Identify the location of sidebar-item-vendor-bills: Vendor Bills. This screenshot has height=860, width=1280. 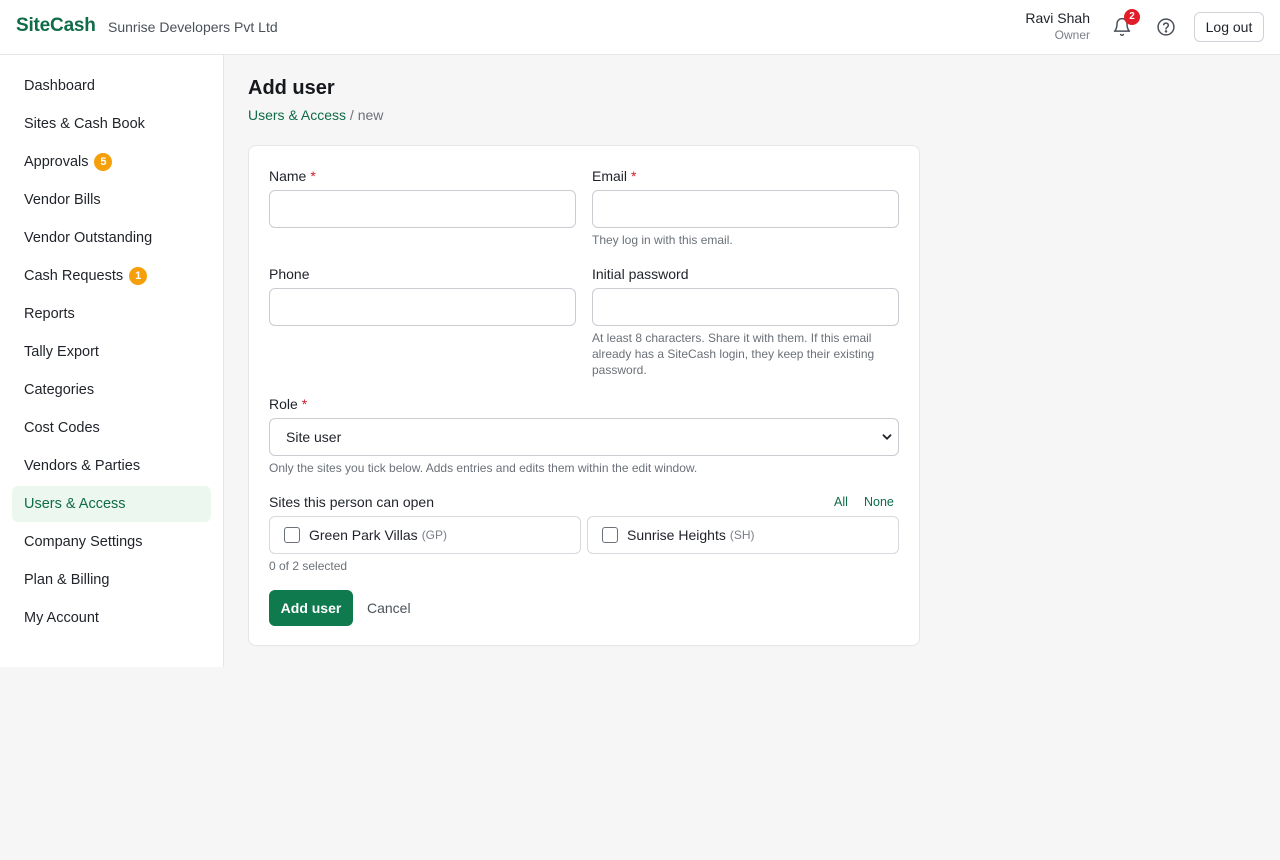
(111, 200).